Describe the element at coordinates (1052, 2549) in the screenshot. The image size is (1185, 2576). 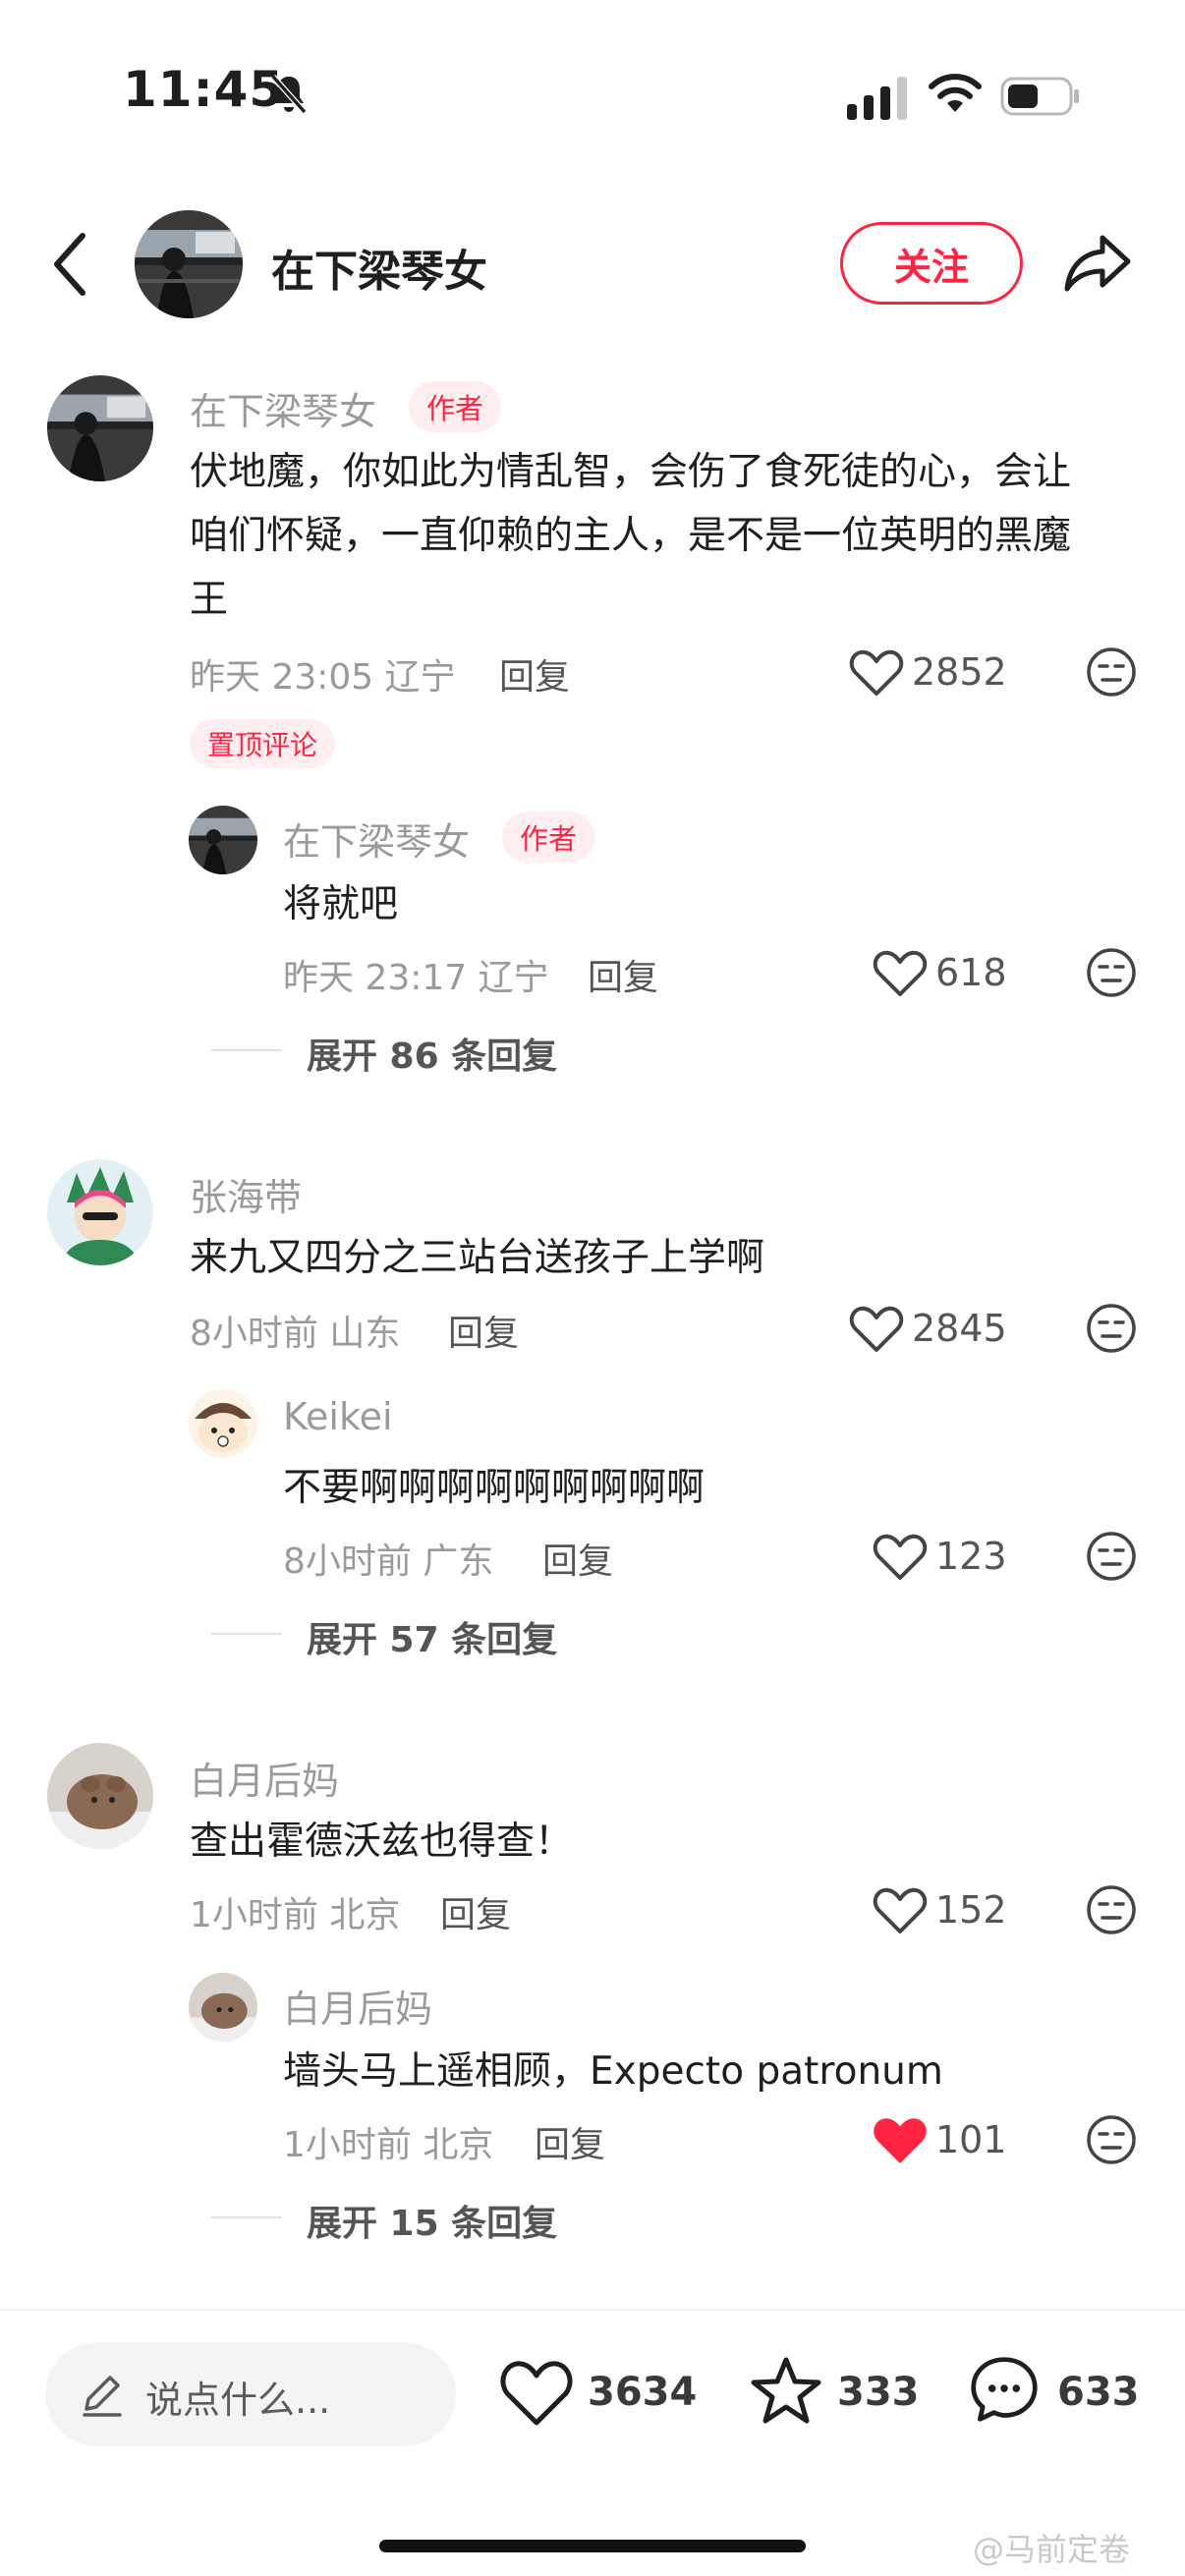
I see `watermark: @马前定卷` at that location.